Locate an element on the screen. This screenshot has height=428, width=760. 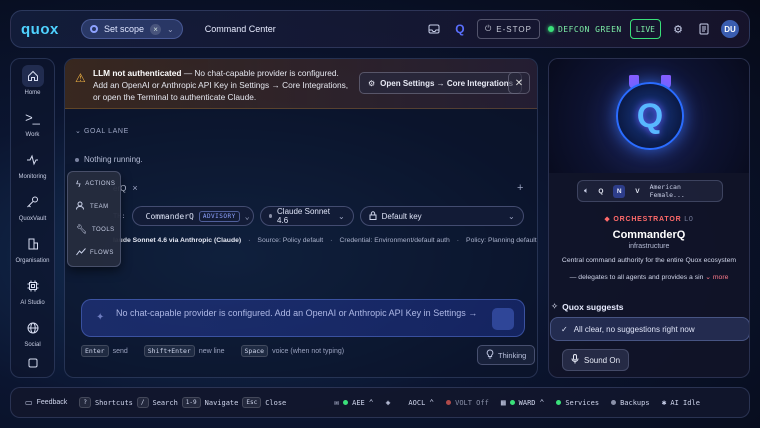
credential-text: Credential: Environment/default auth is located at coordinates (394, 240).